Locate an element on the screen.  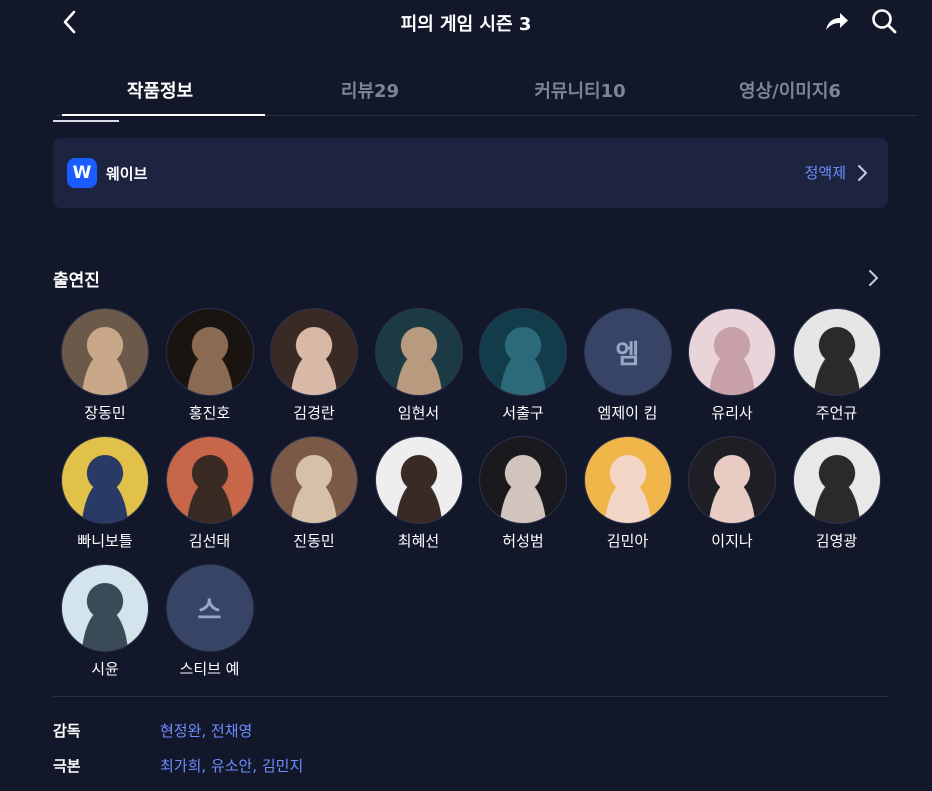
tab-community: 커뮤니티10 is located at coordinates (580, 89).